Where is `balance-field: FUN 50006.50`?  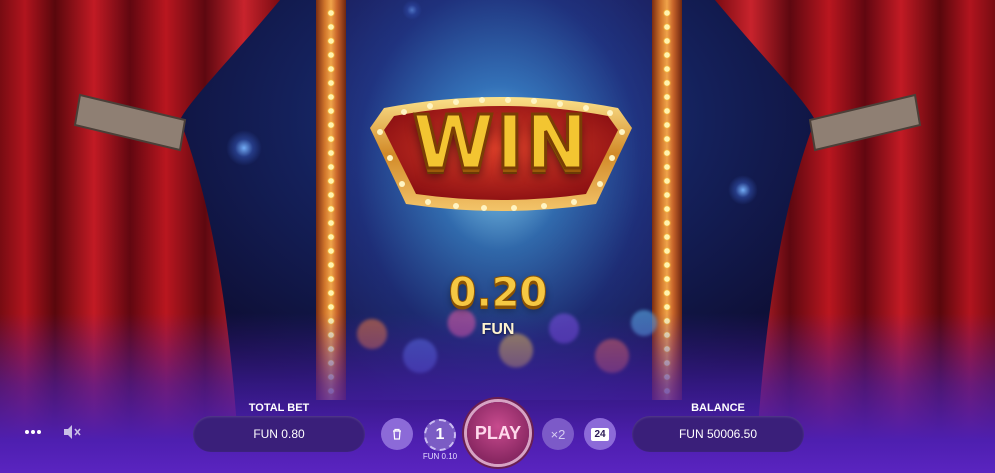 balance-field: FUN 50006.50 is located at coordinates (718, 434).